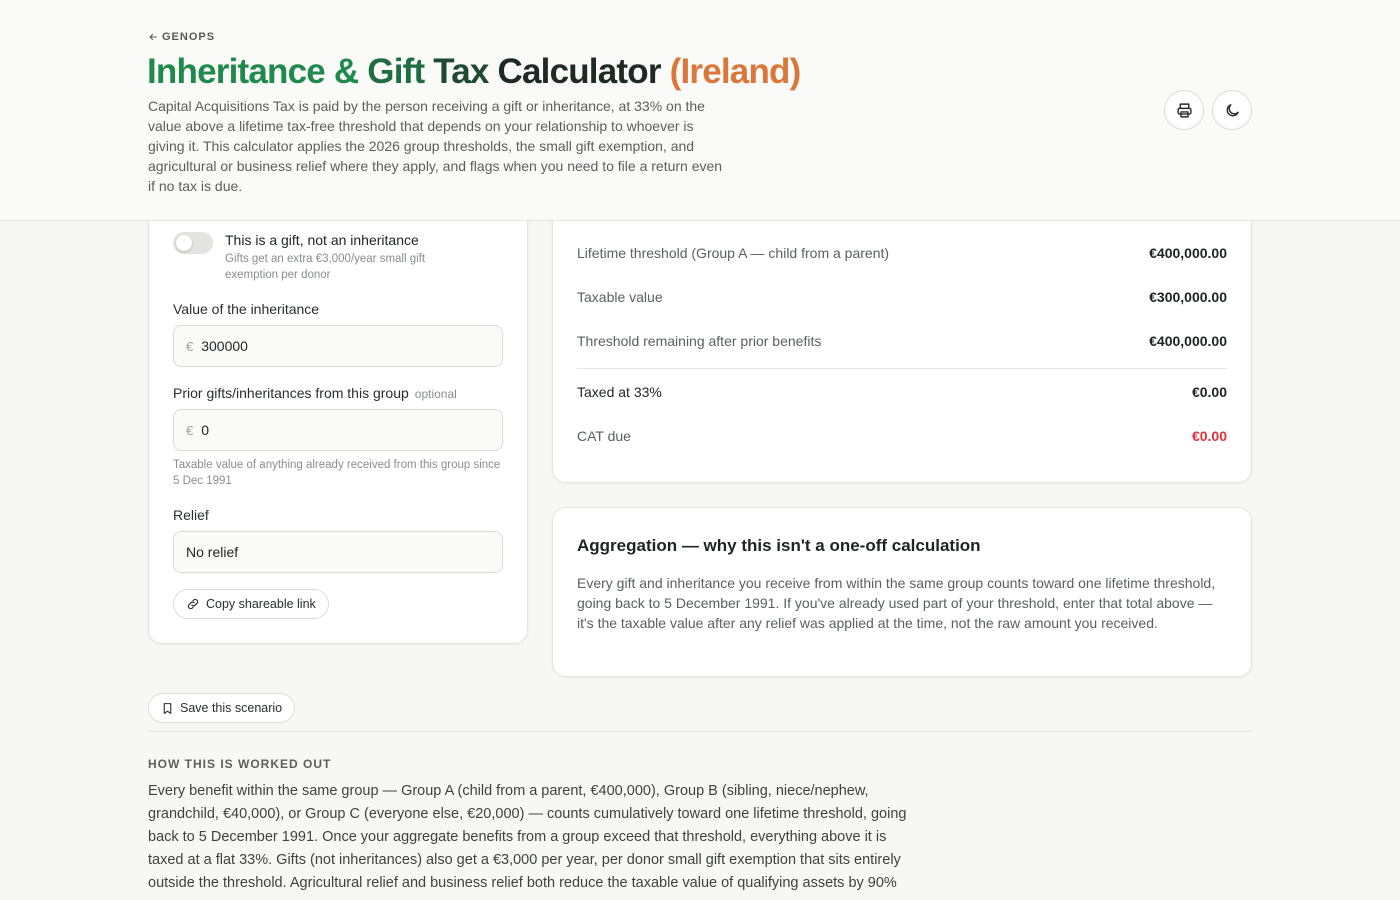 The height and width of the screenshot is (900, 1400). What do you see at coordinates (456, 71) in the screenshot?
I see `title-word: Tax` at bounding box center [456, 71].